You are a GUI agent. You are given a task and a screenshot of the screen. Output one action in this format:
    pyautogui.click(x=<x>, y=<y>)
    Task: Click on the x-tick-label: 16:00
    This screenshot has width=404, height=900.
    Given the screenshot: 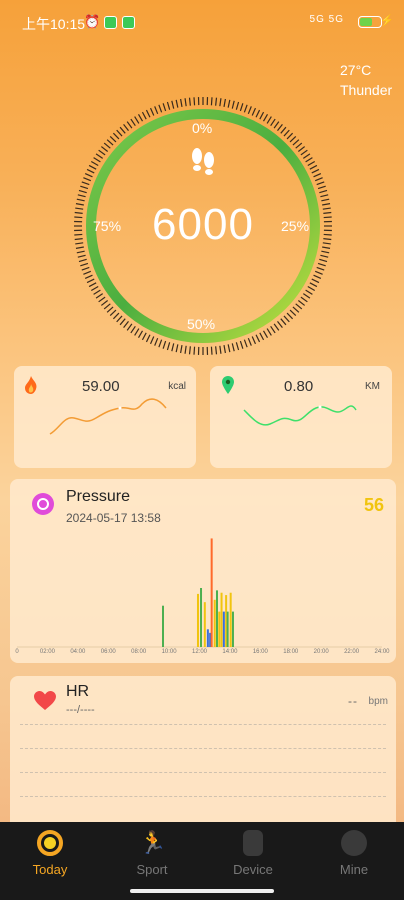 What is the action you would take?
    pyautogui.click(x=260, y=652)
    